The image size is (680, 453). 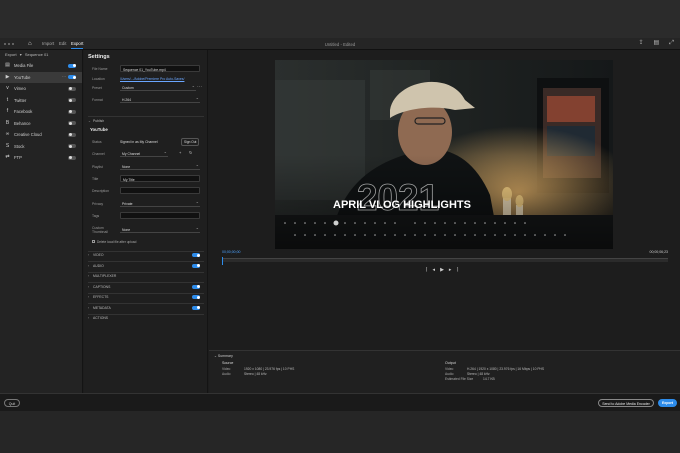 I want to click on export-source-row: Export ▾ Sequence 01, so click(x=41, y=55).